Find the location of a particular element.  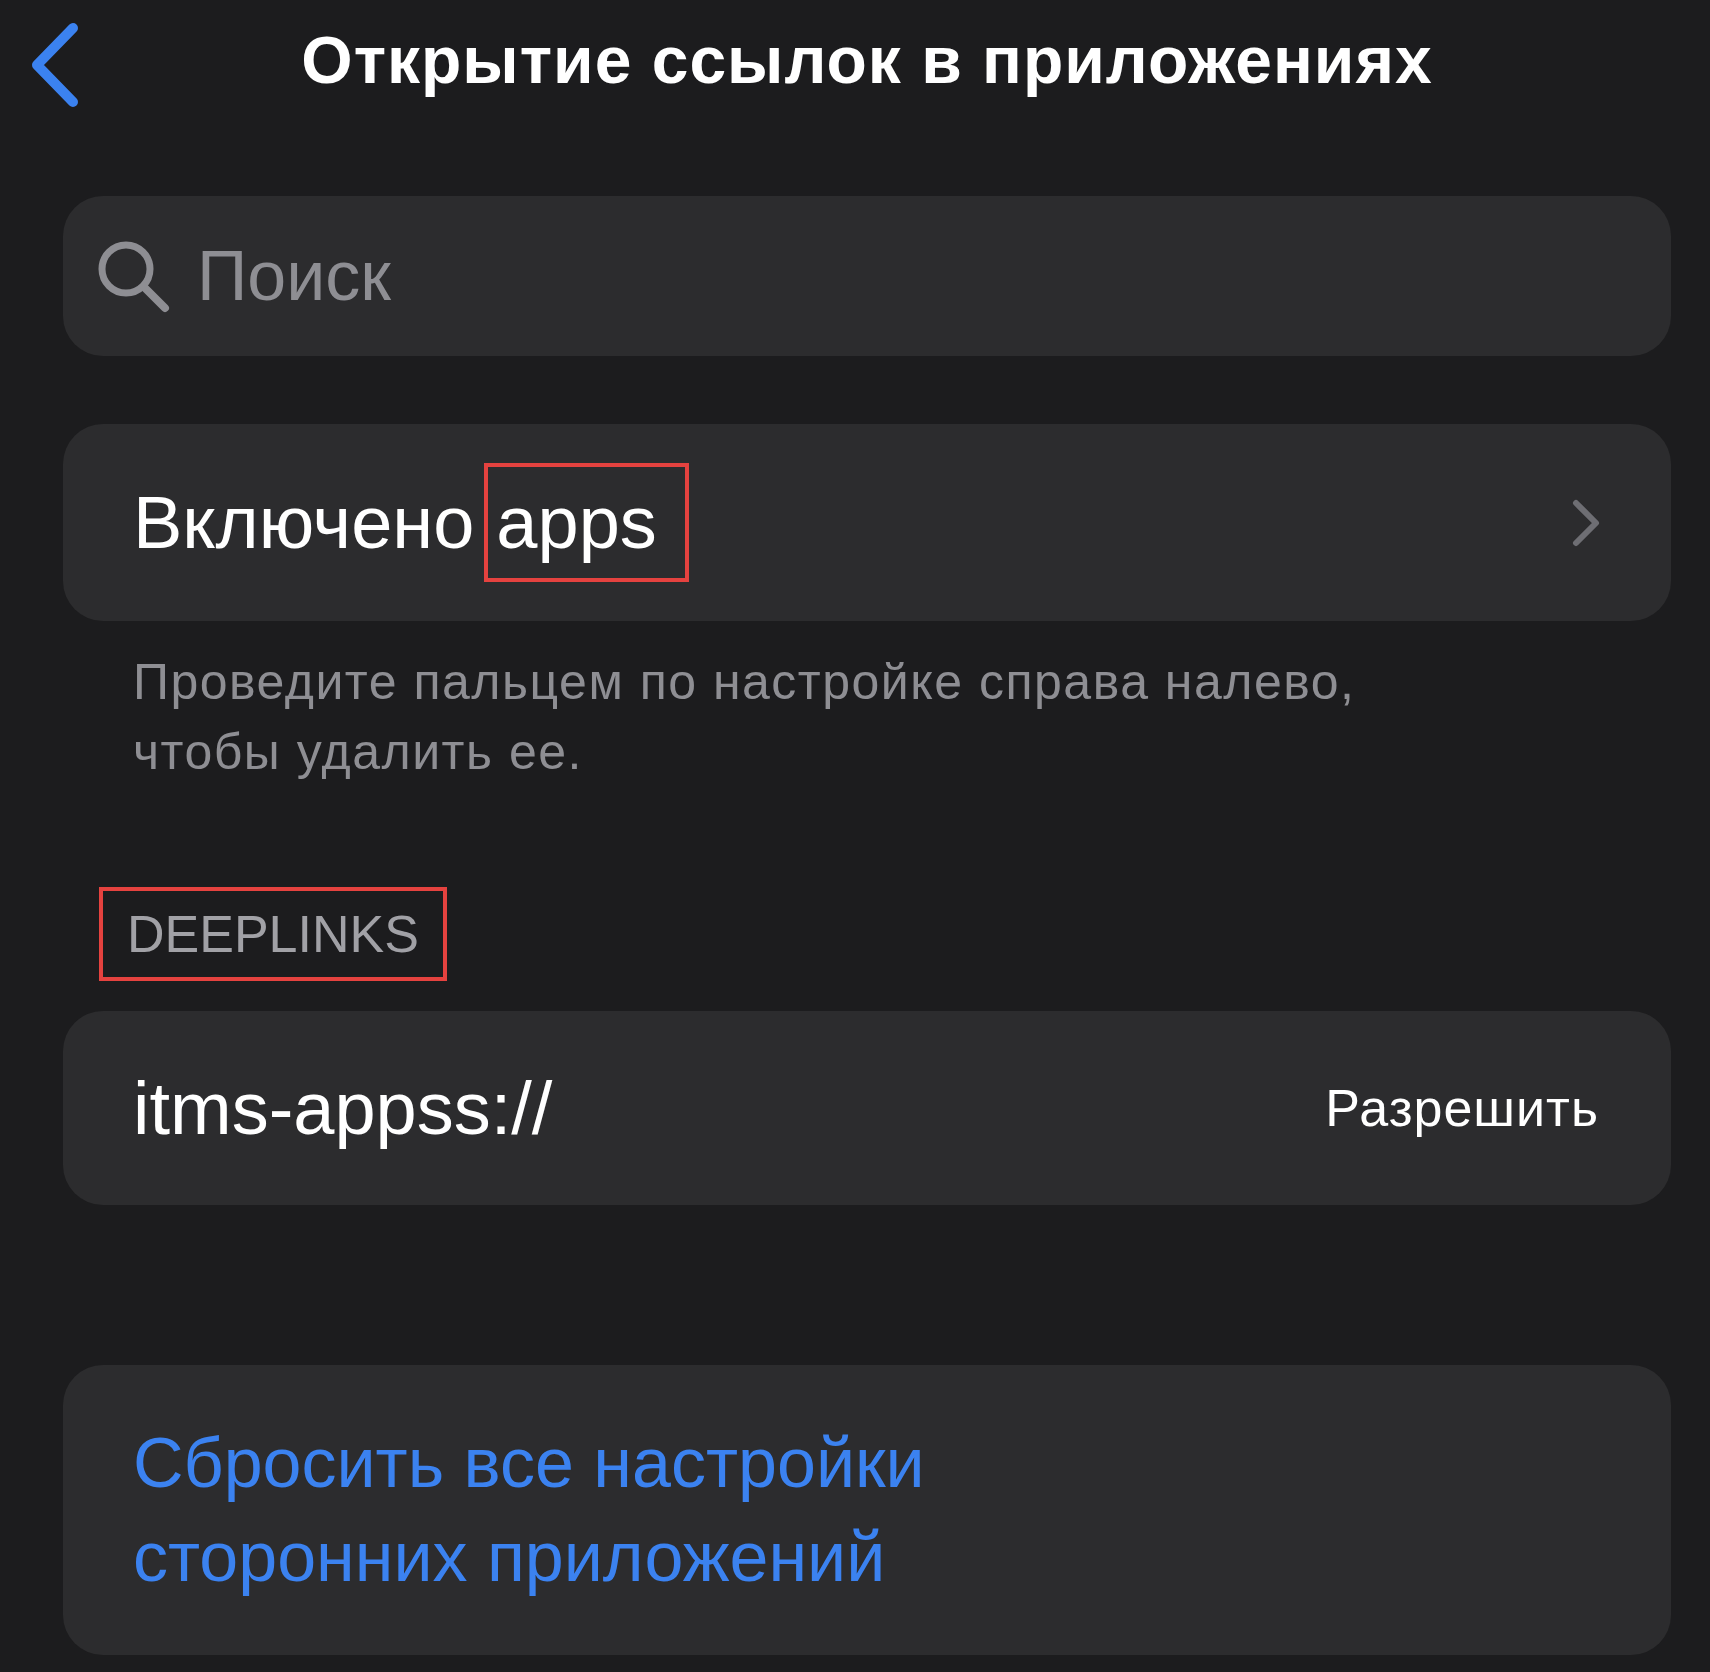

footer-note: Проведите пальцем по настройке справа налево, чтобы удалить ее. is located at coordinates (744, 717).